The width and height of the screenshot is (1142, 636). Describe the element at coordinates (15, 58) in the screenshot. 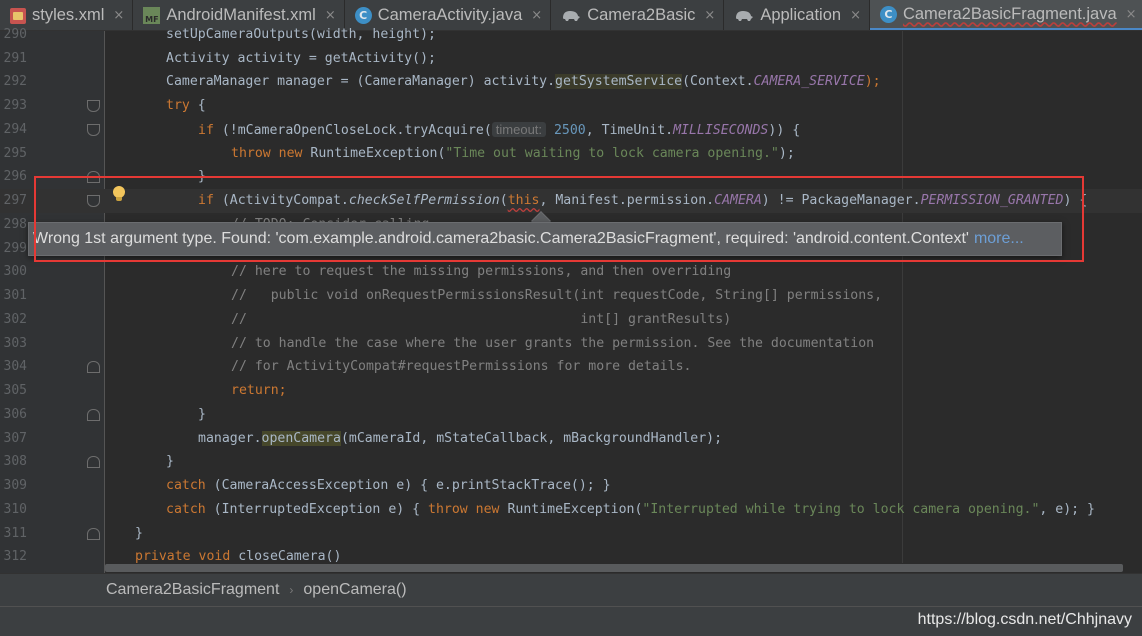

I see `line-number: 291` at that location.